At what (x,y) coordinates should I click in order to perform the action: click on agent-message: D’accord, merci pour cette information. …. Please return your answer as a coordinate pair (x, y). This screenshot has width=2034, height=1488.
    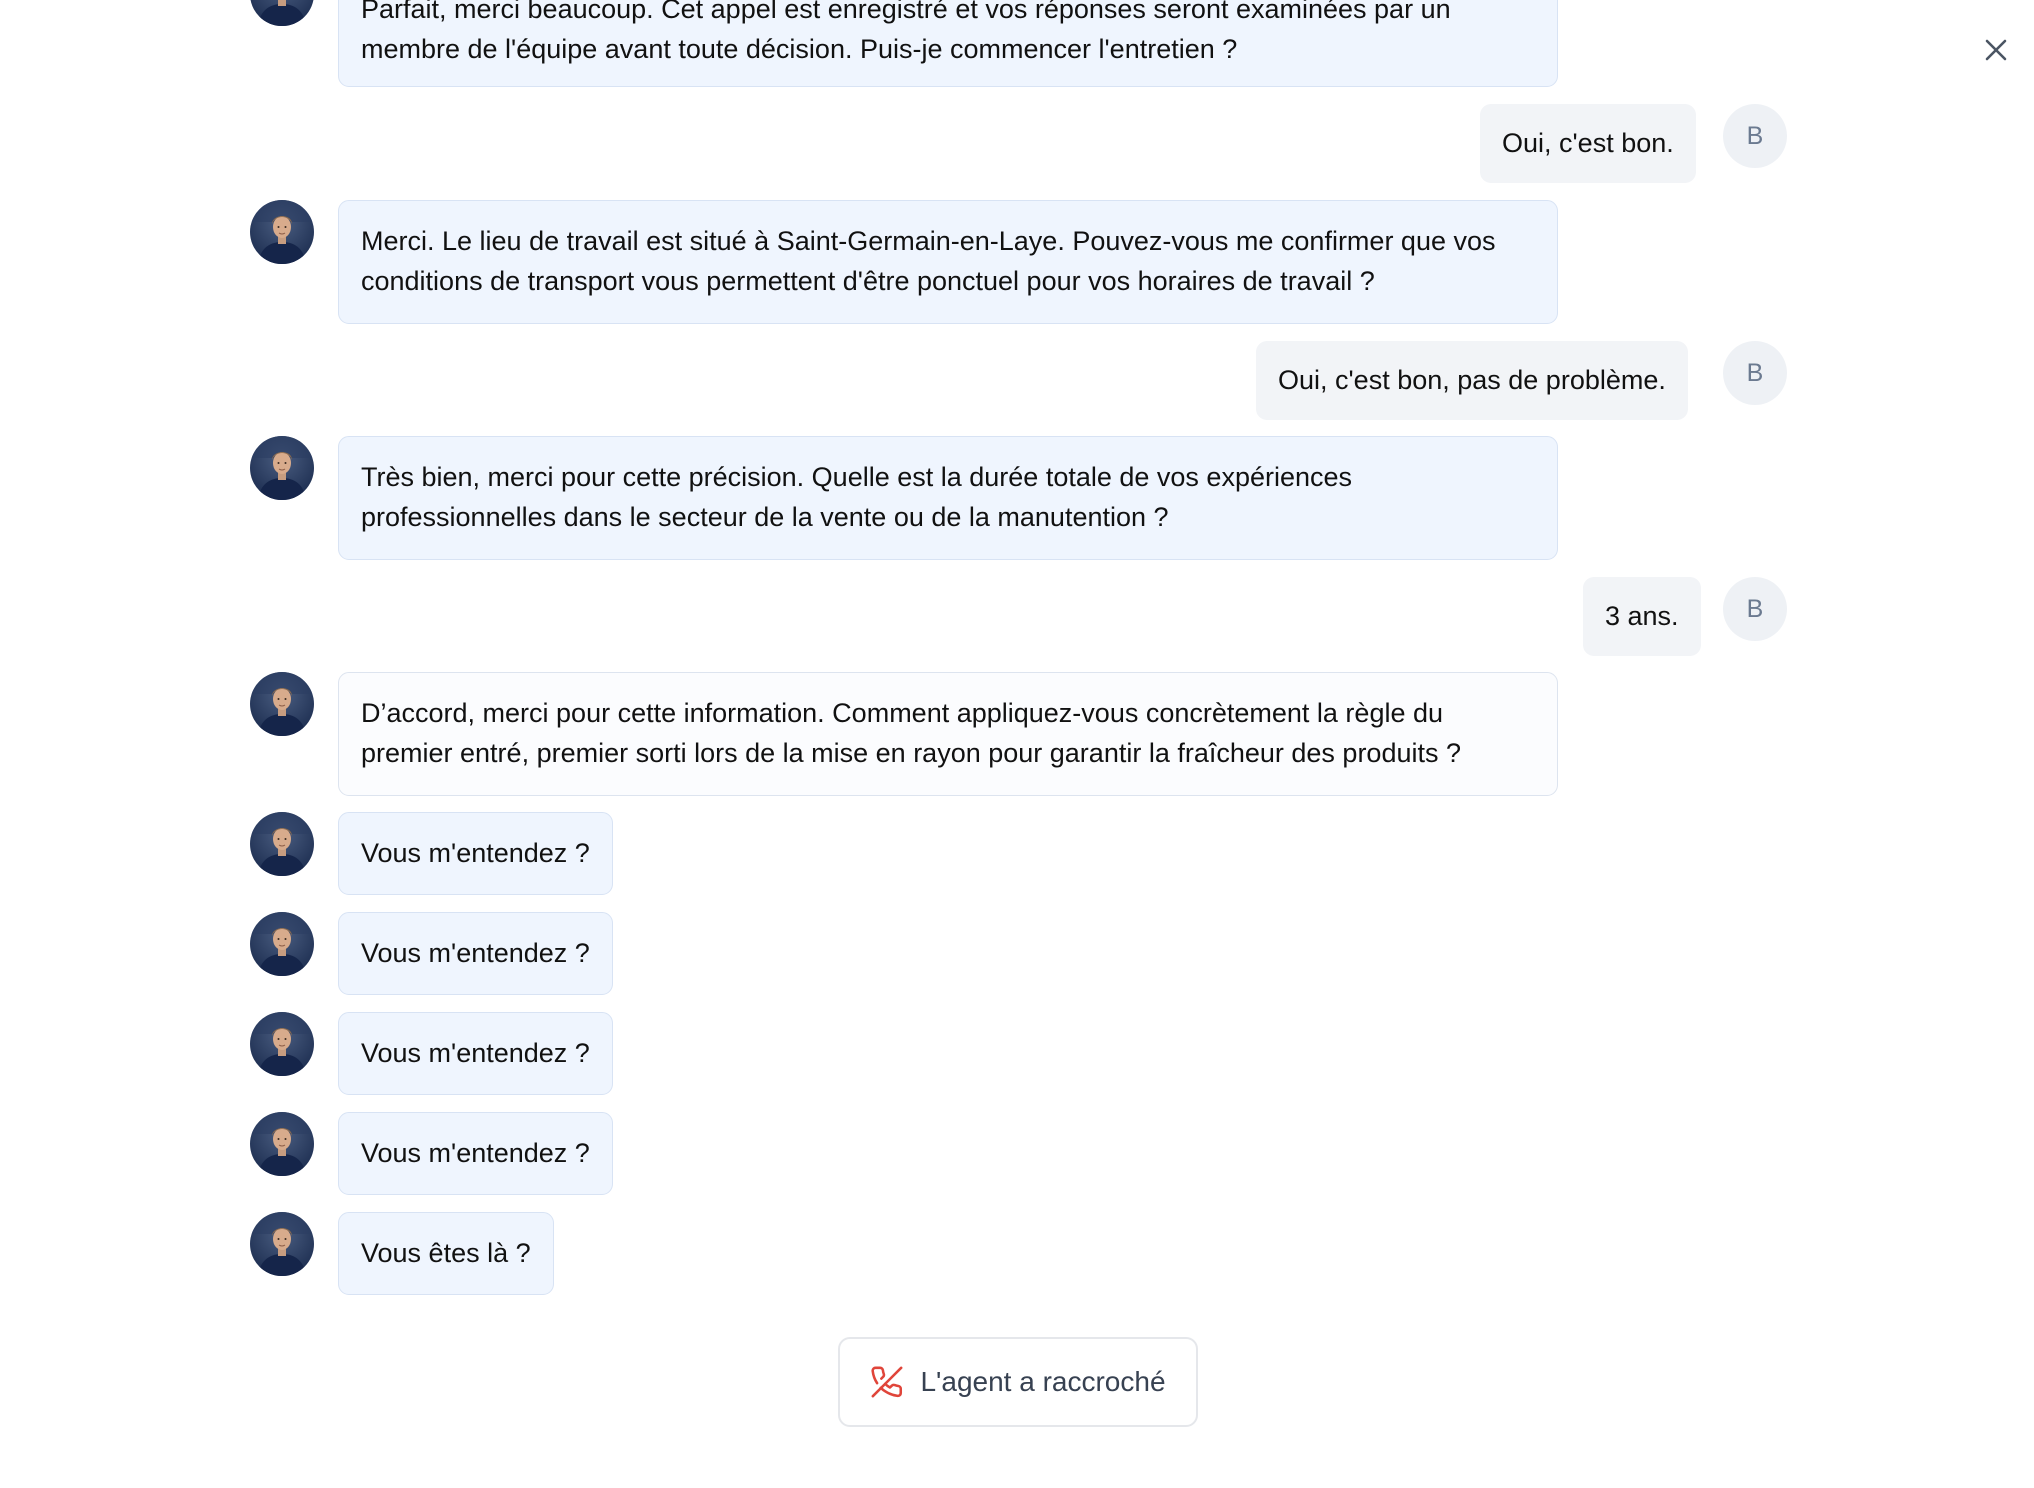
    Looking at the image, I should click on (948, 734).